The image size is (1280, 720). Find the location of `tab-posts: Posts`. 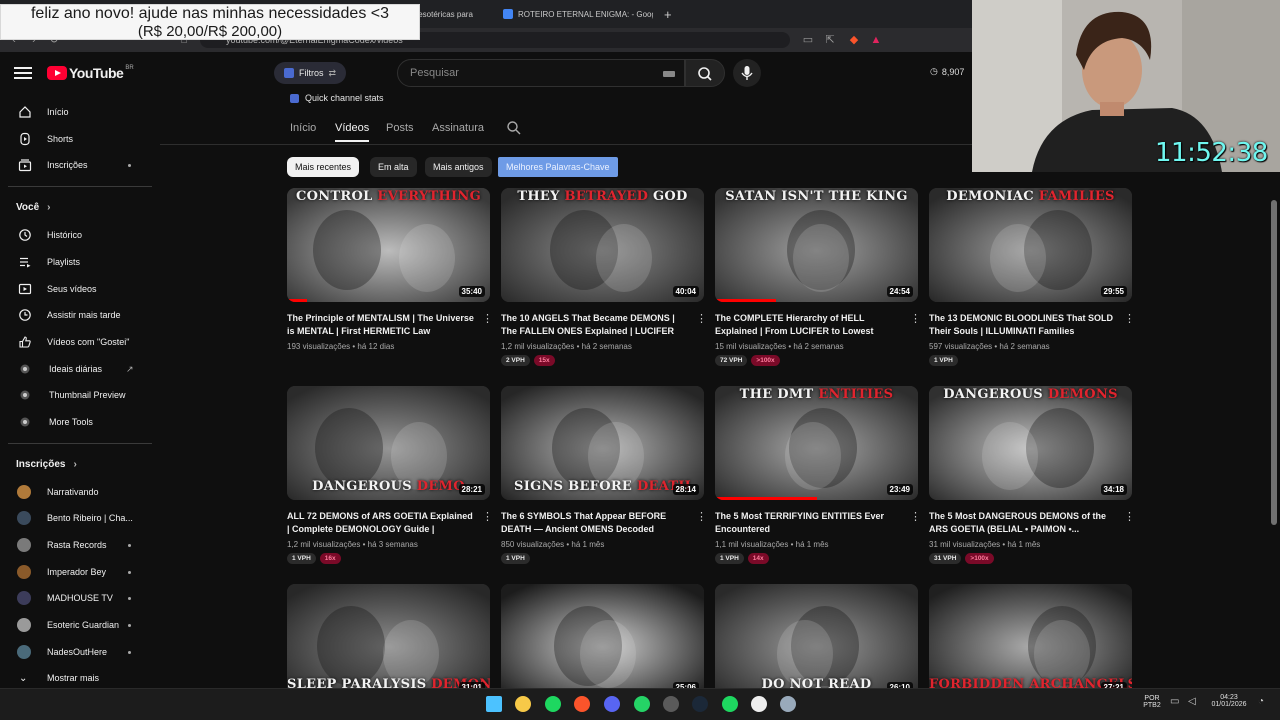

tab-posts: Posts is located at coordinates (400, 128).